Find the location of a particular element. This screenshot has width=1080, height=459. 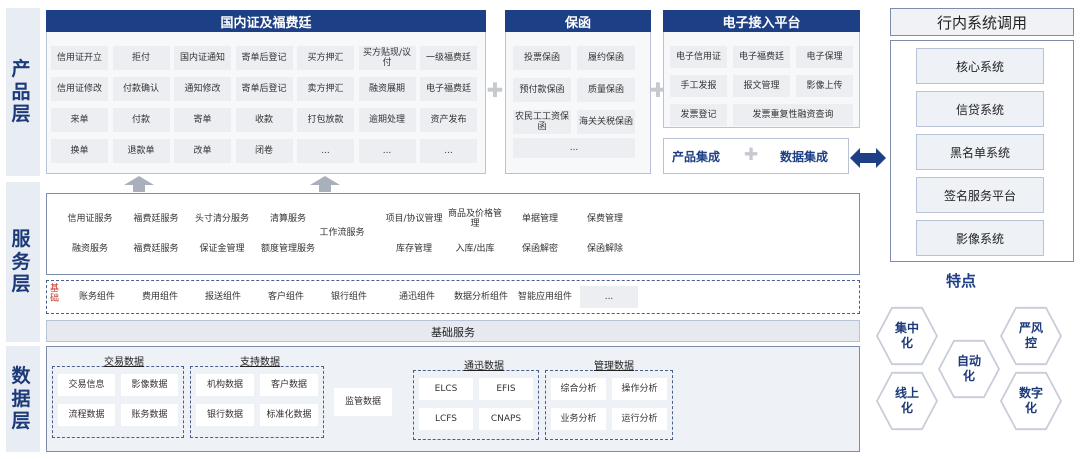

eaccess-cell: 报文管理 is located at coordinates (761, 86).